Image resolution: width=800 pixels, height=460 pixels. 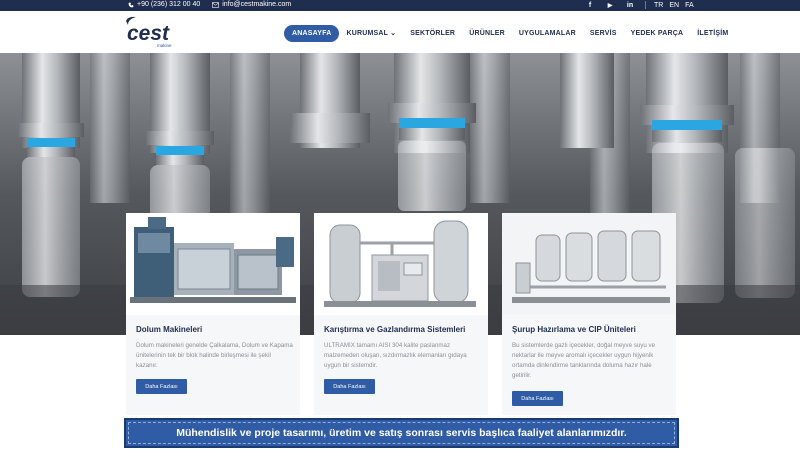 I want to click on nav-yedek-parca: YEDEK PARÇA, so click(x=657, y=33).